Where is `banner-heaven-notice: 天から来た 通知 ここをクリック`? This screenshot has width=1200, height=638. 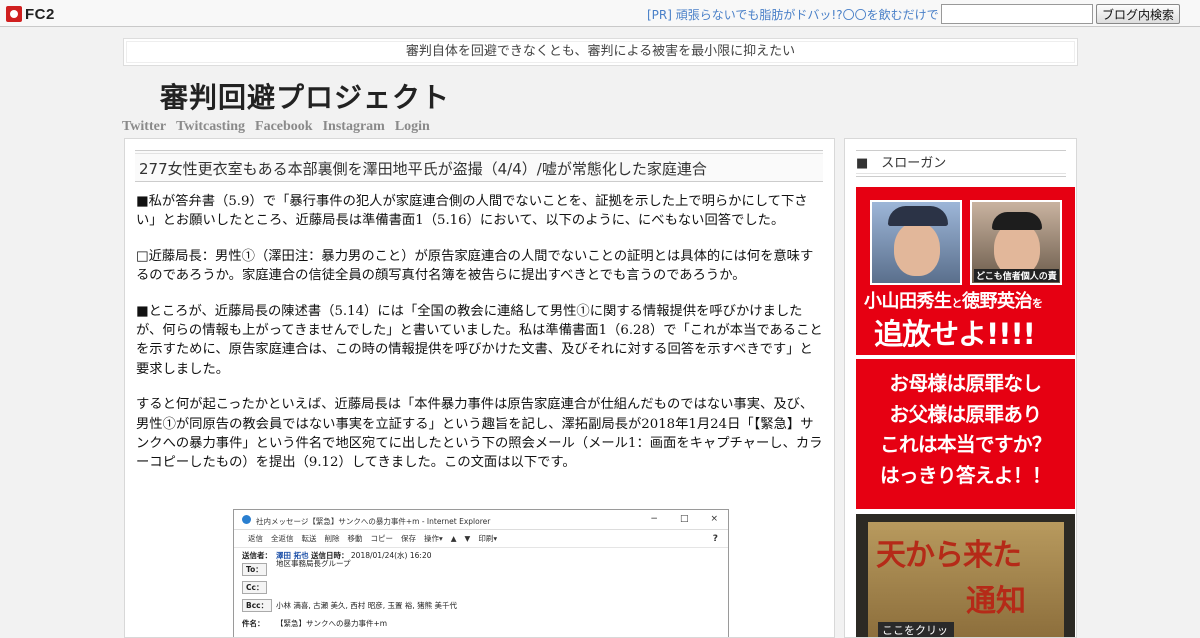
banner-heaven-notice: 天から来た 通知 ここをクリック is located at coordinates (965, 575).